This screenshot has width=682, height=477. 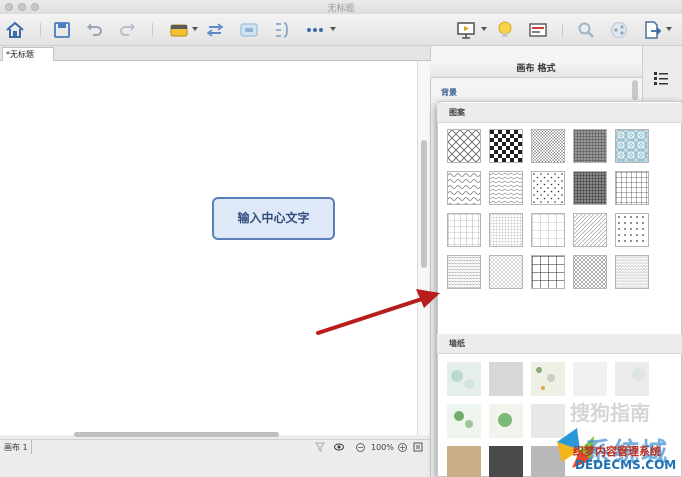 What do you see at coordinates (249, 30) in the screenshot?
I see `boundary-icon` at bounding box center [249, 30].